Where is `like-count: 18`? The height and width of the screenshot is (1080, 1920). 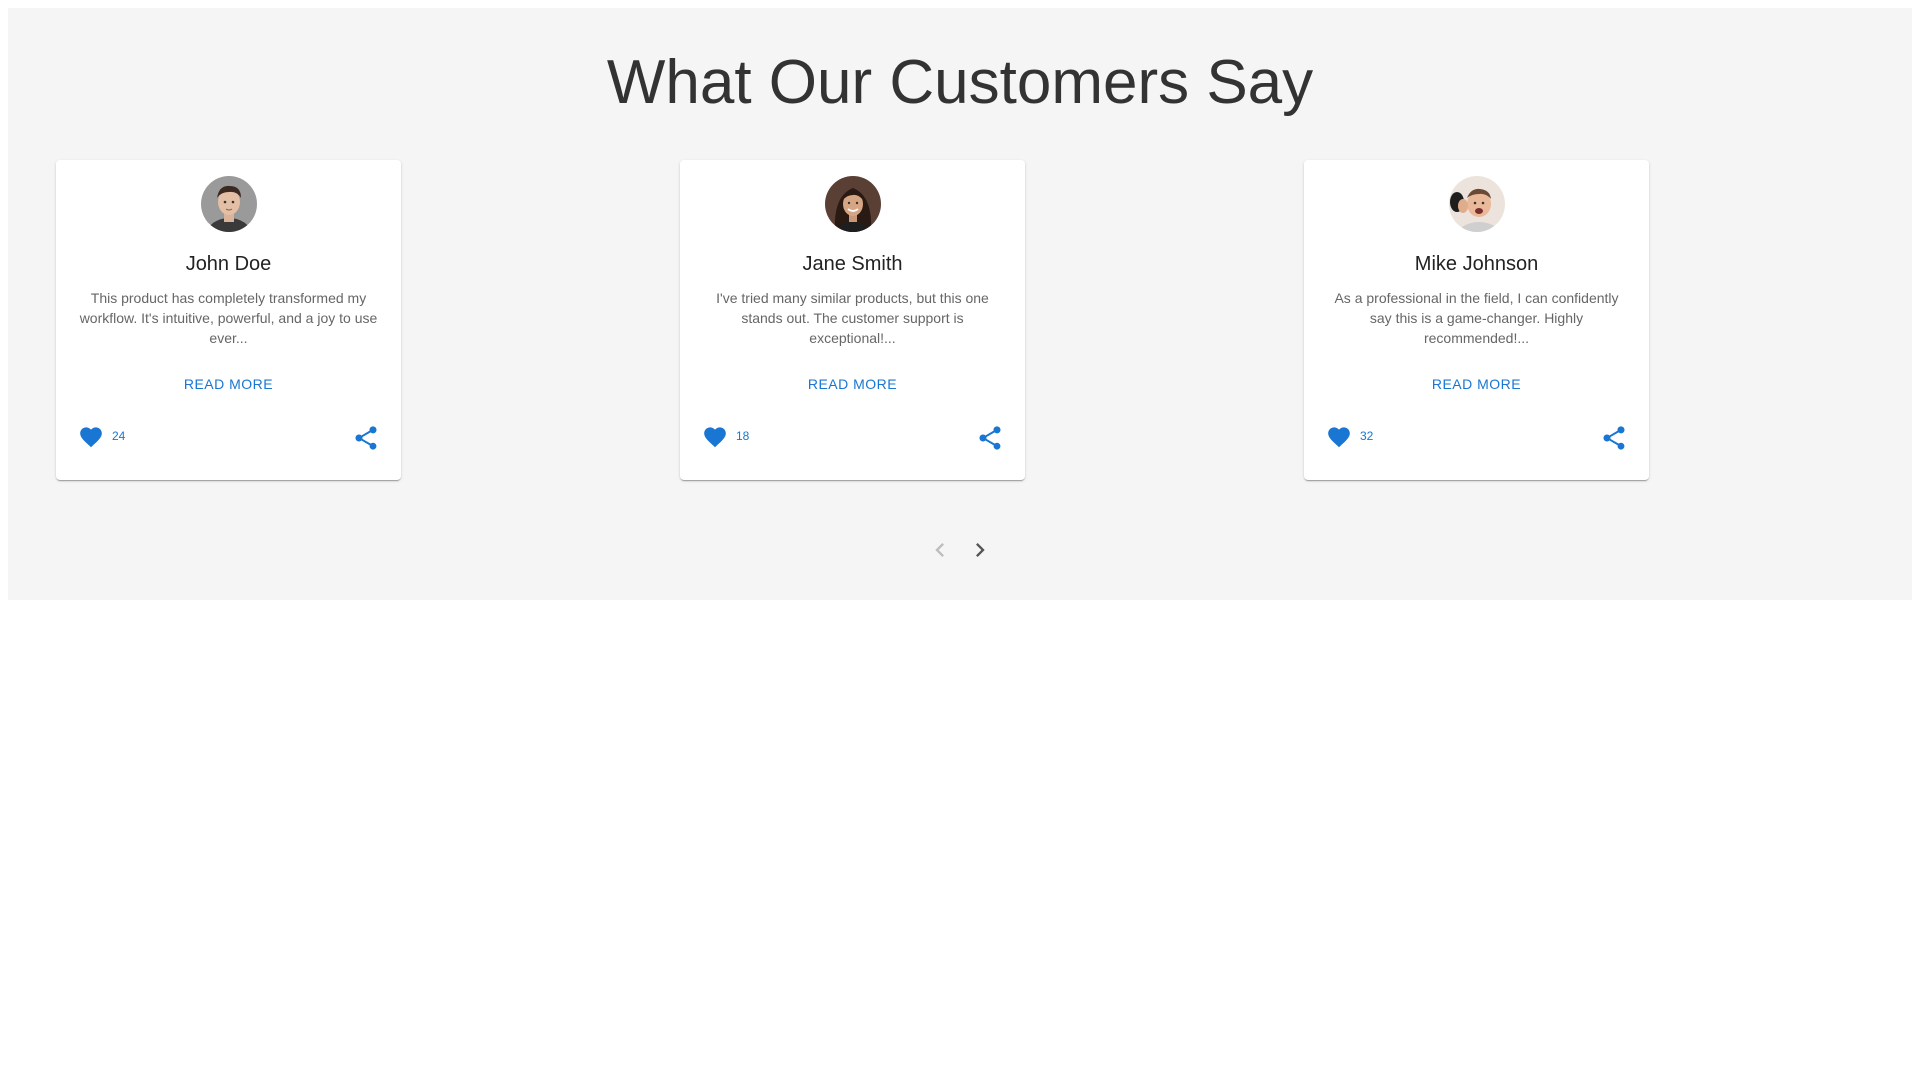
like-count: 18 is located at coordinates (743, 436).